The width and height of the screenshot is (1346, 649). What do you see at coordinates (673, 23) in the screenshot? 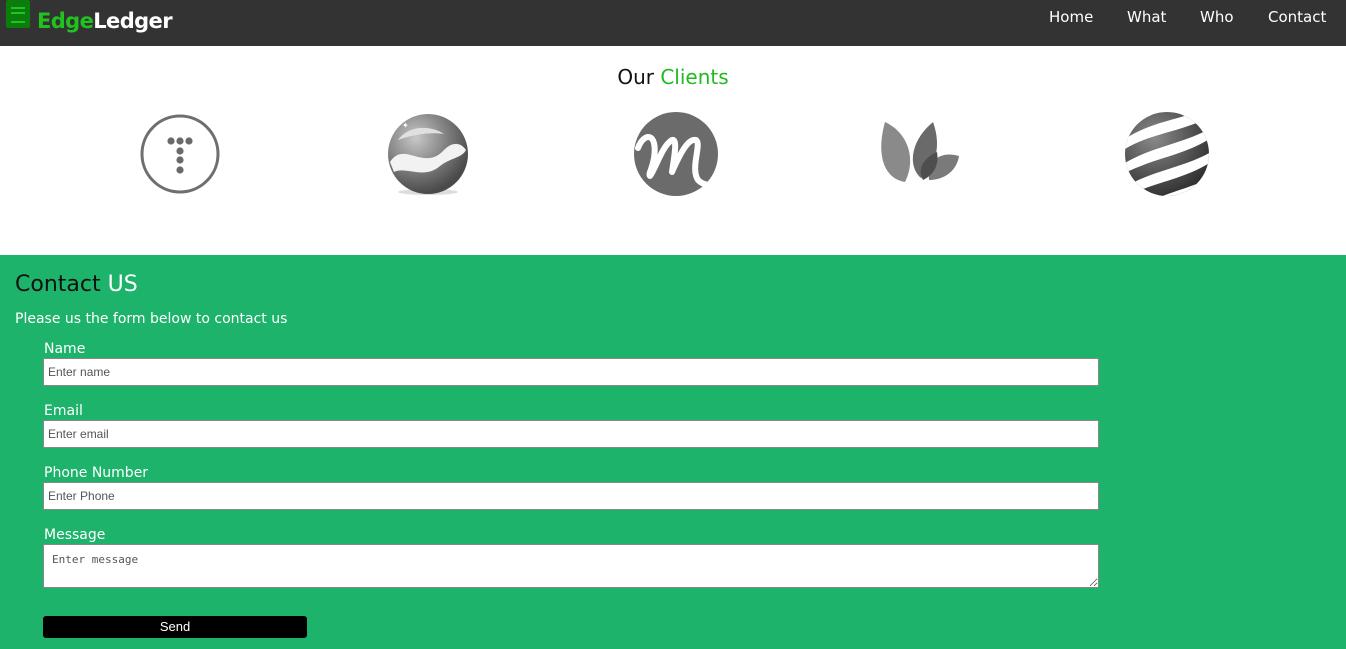
I see `navbar: EdgeLedger Home What Who Contact` at bounding box center [673, 23].